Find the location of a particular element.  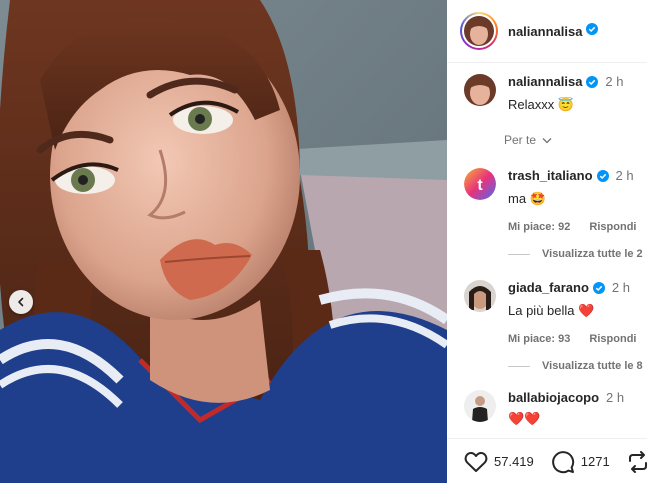

commenter-username: ballabiojacopo is located at coordinates (553, 397).